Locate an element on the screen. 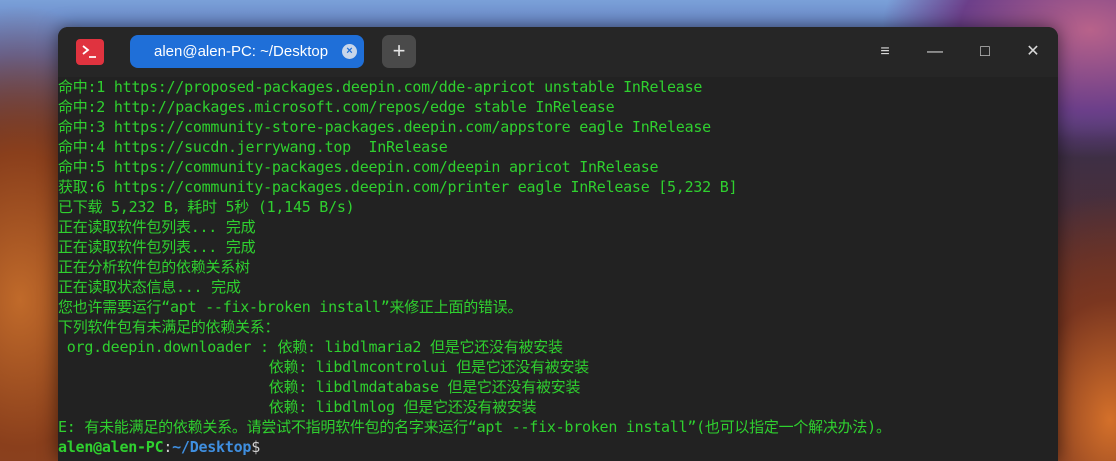  terminal-app-icon is located at coordinates (90, 52).